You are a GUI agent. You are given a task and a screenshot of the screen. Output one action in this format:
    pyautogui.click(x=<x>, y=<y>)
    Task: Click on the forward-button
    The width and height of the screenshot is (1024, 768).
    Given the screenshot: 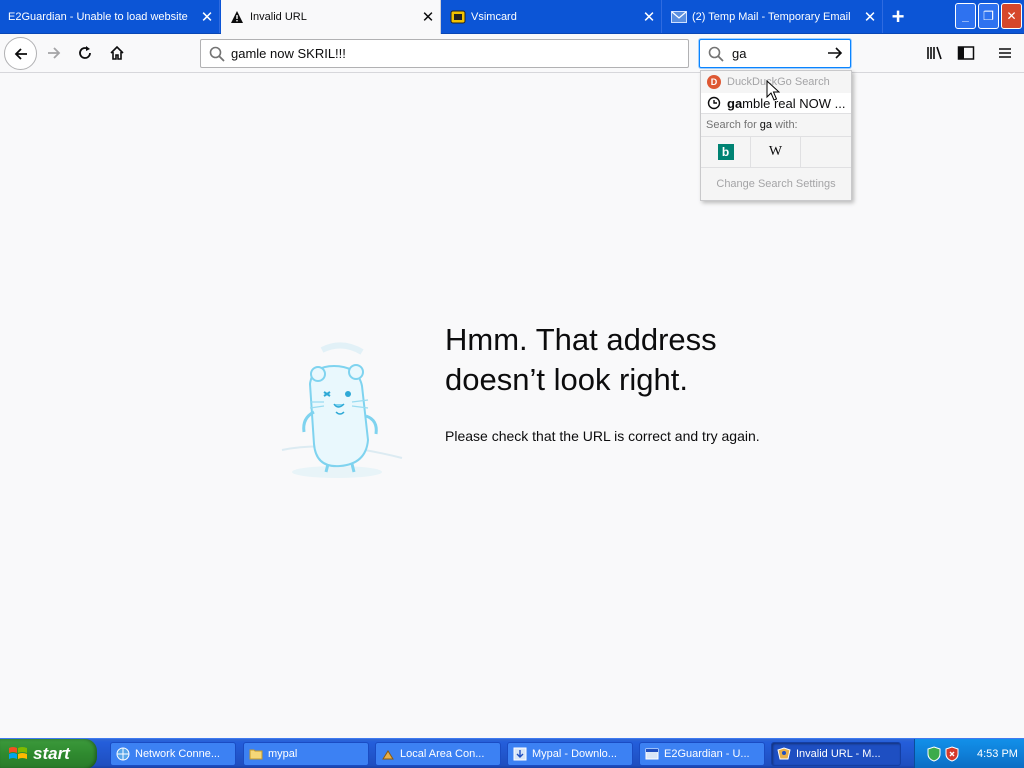 What is the action you would take?
    pyautogui.click(x=54, y=53)
    